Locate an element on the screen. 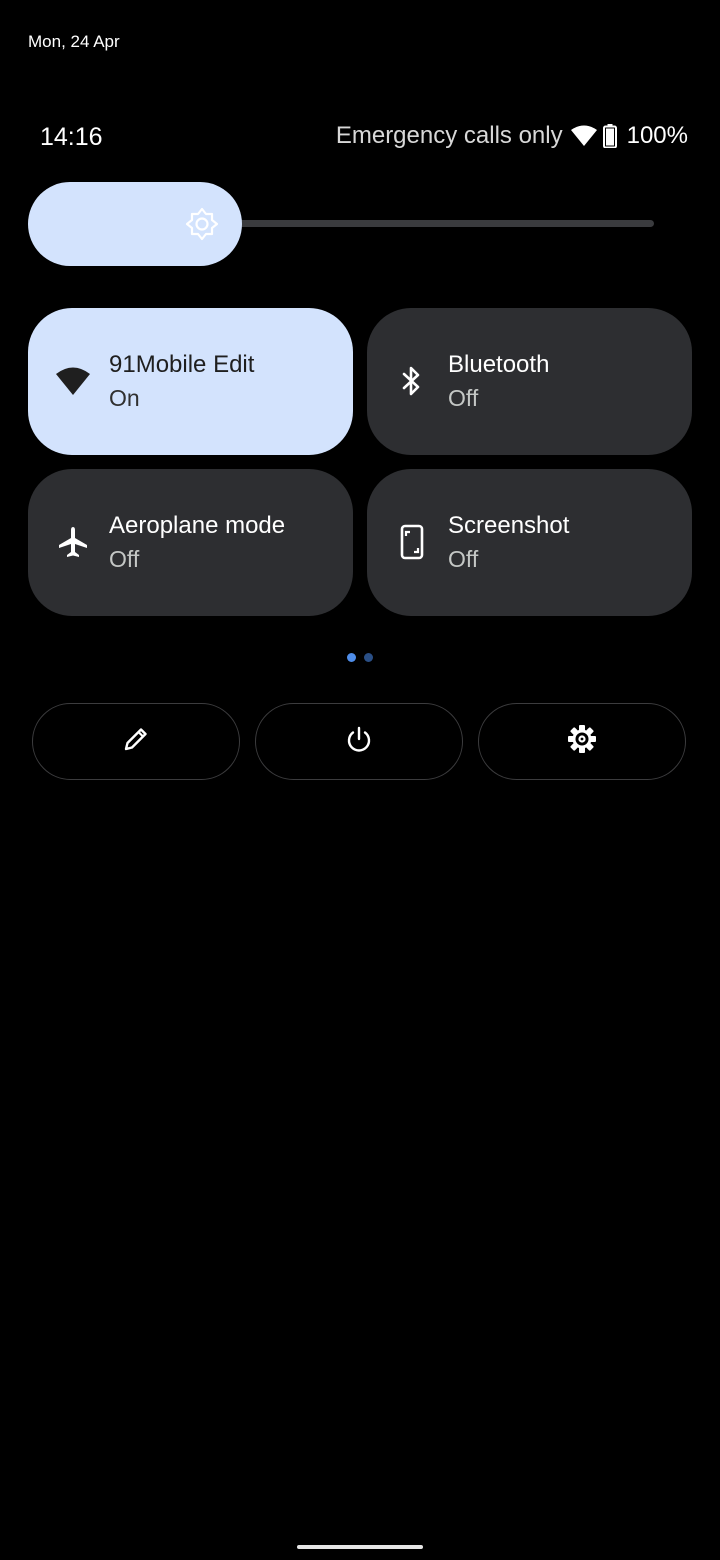  tile-bluetooth: Bluetooth Off is located at coordinates (529, 381).